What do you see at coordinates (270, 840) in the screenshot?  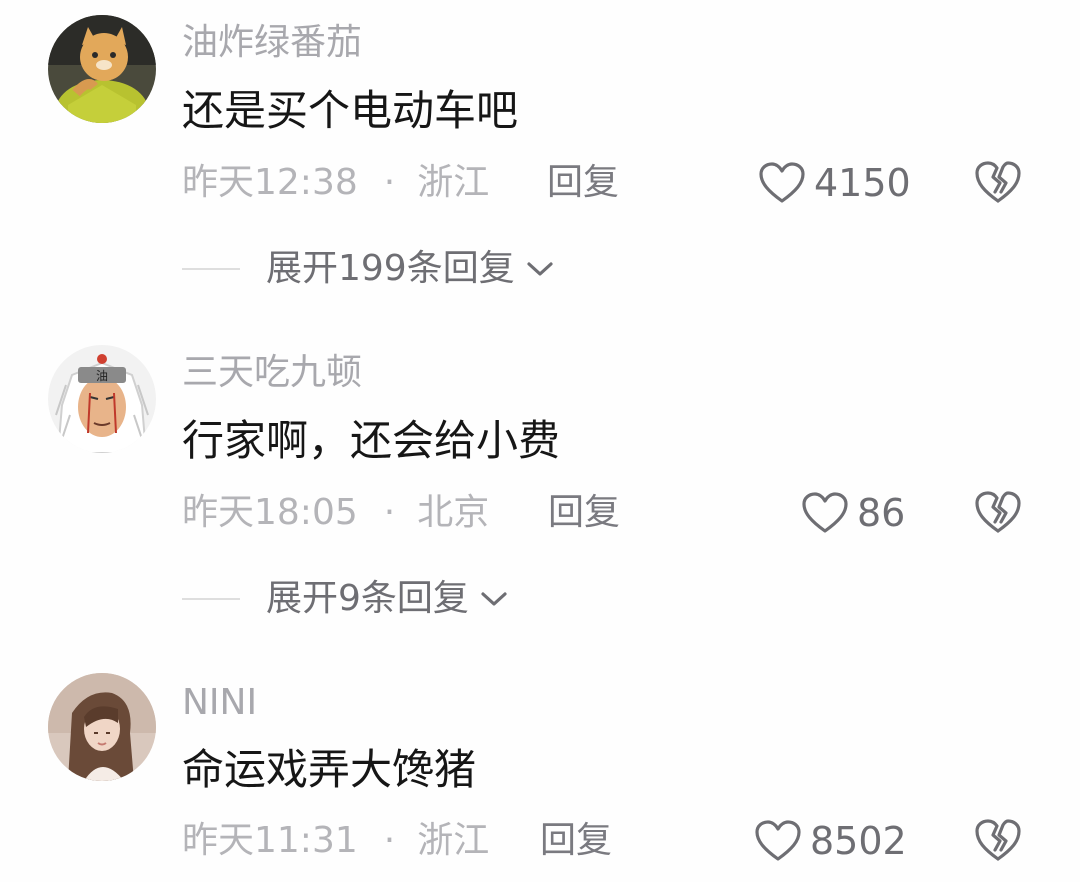 I see `comment-time: 昨天11:31` at bounding box center [270, 840].